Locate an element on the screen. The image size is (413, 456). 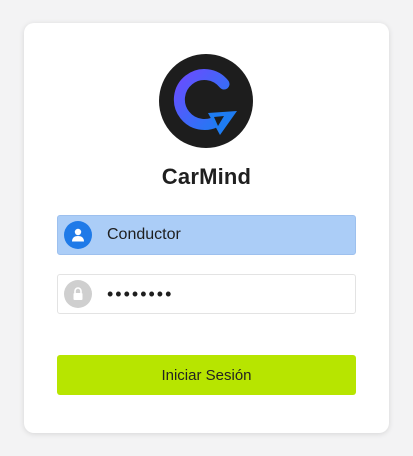
carmind-logo-icon is located at coordinates (206, 101).